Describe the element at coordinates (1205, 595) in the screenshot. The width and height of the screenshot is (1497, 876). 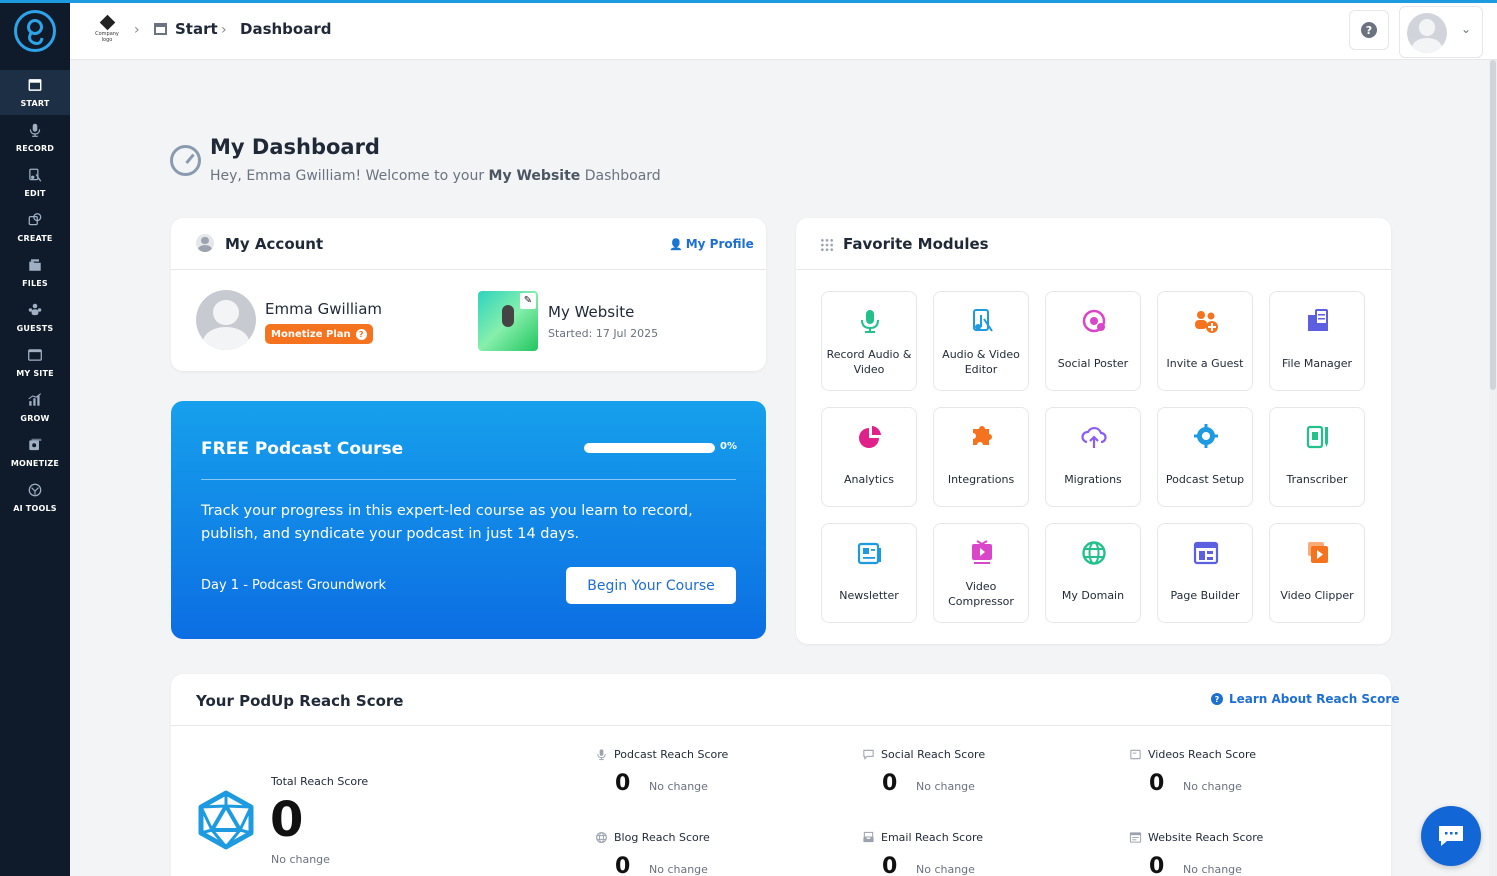
I see `module-label: Page Builder` at that location.